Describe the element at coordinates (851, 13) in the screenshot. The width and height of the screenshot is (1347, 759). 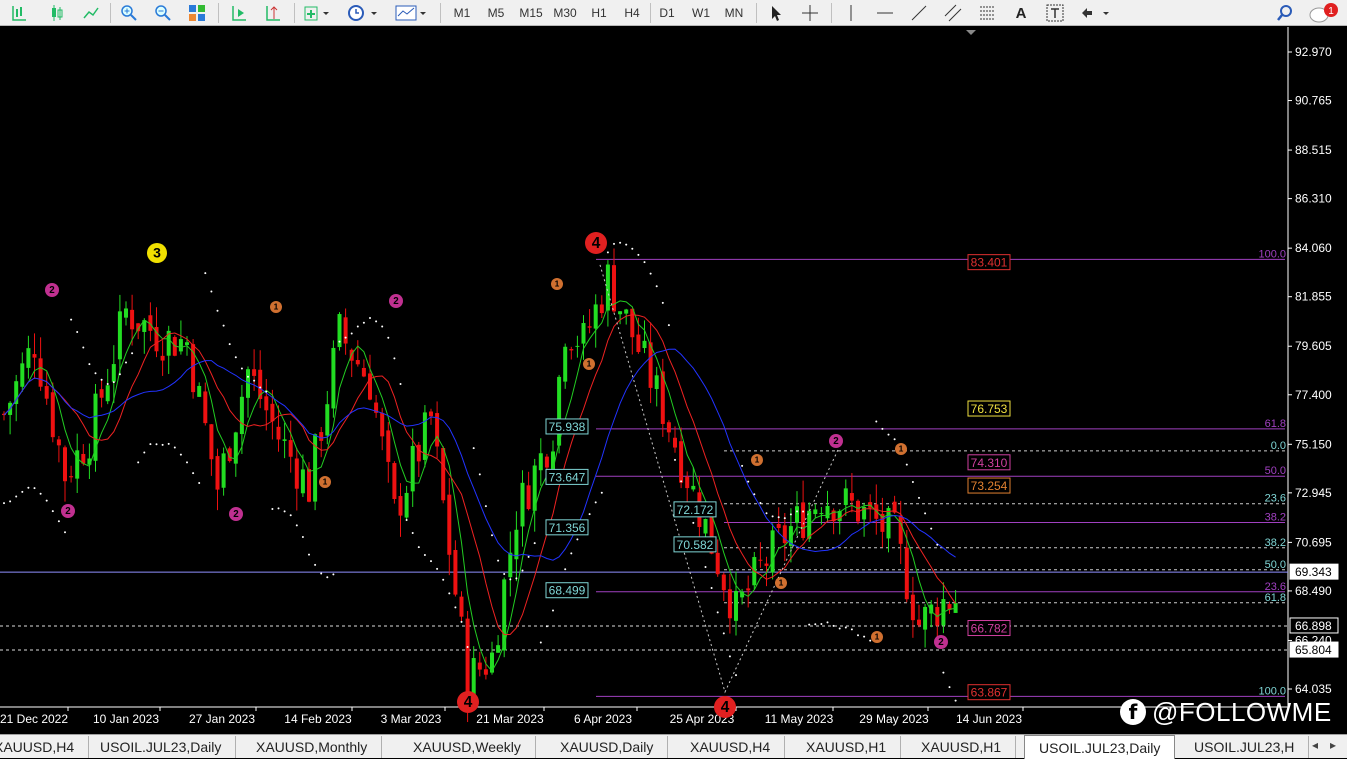
I see `vertical-line-icon` at that location.